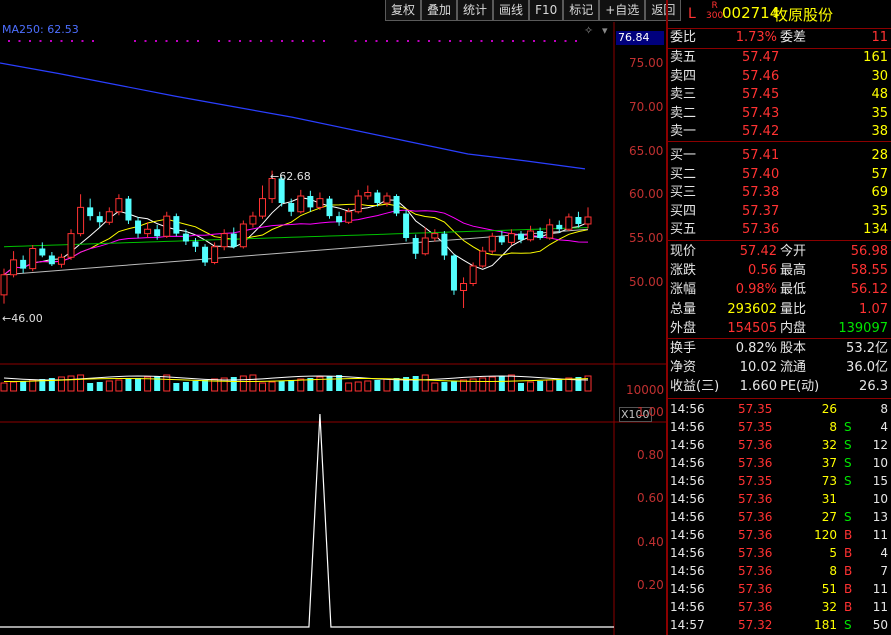 The width and height of the screenshot is (891, 635). Describe the element at coordinates (475, 10) in the screenshot. I see `toolbar-stats-button: 统计` at that location.